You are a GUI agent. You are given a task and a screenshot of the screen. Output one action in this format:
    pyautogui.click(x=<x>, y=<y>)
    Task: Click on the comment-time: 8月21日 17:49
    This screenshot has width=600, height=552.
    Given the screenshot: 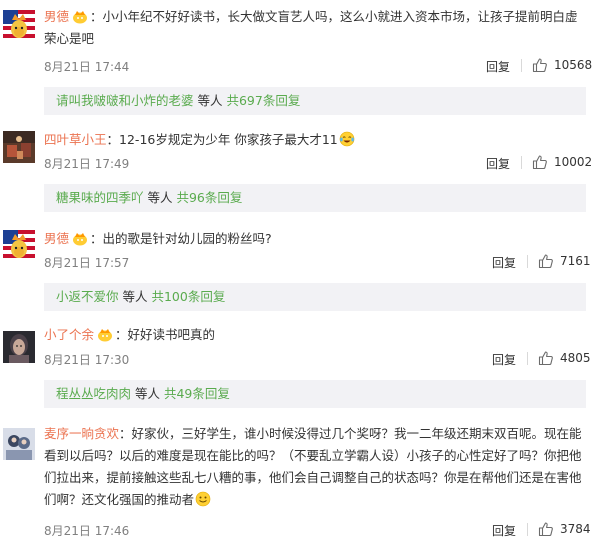 What is the action you would take?
    pyautogui.click(x=87, y=164)
    